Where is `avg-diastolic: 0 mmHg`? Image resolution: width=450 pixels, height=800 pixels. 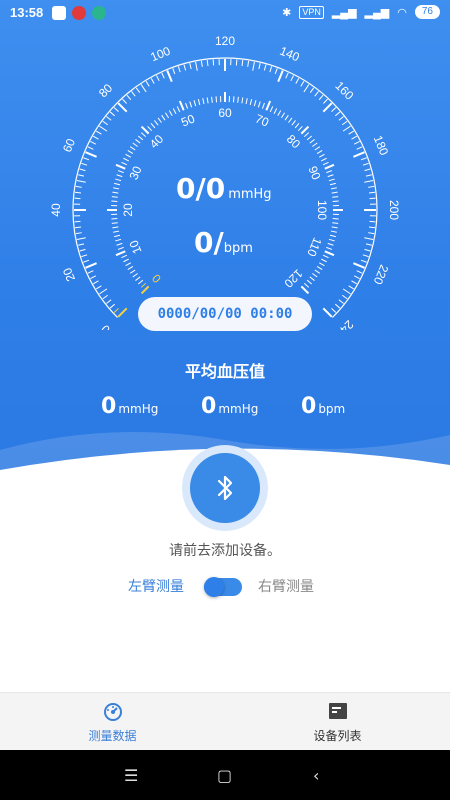
avg-diastolic: 0 mmHg is located at coordinates (229, 406).